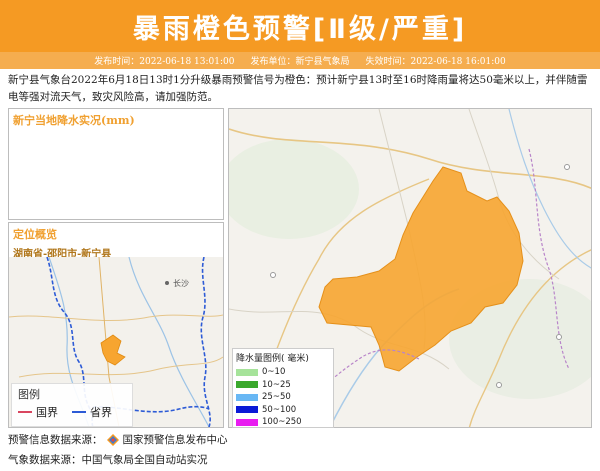 The image size is (600, 471). I want to click on rain-range-label: 0~10, so click(274, 372).